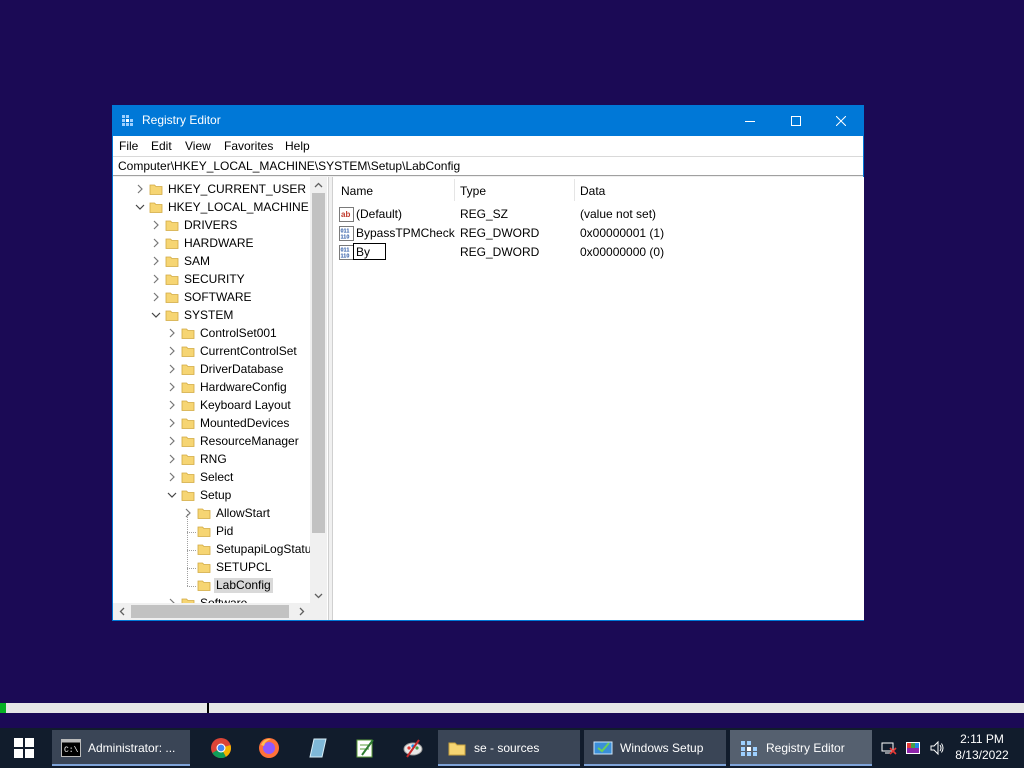  I want to click on dword-value-icon: 011 110, so click(346, 233).